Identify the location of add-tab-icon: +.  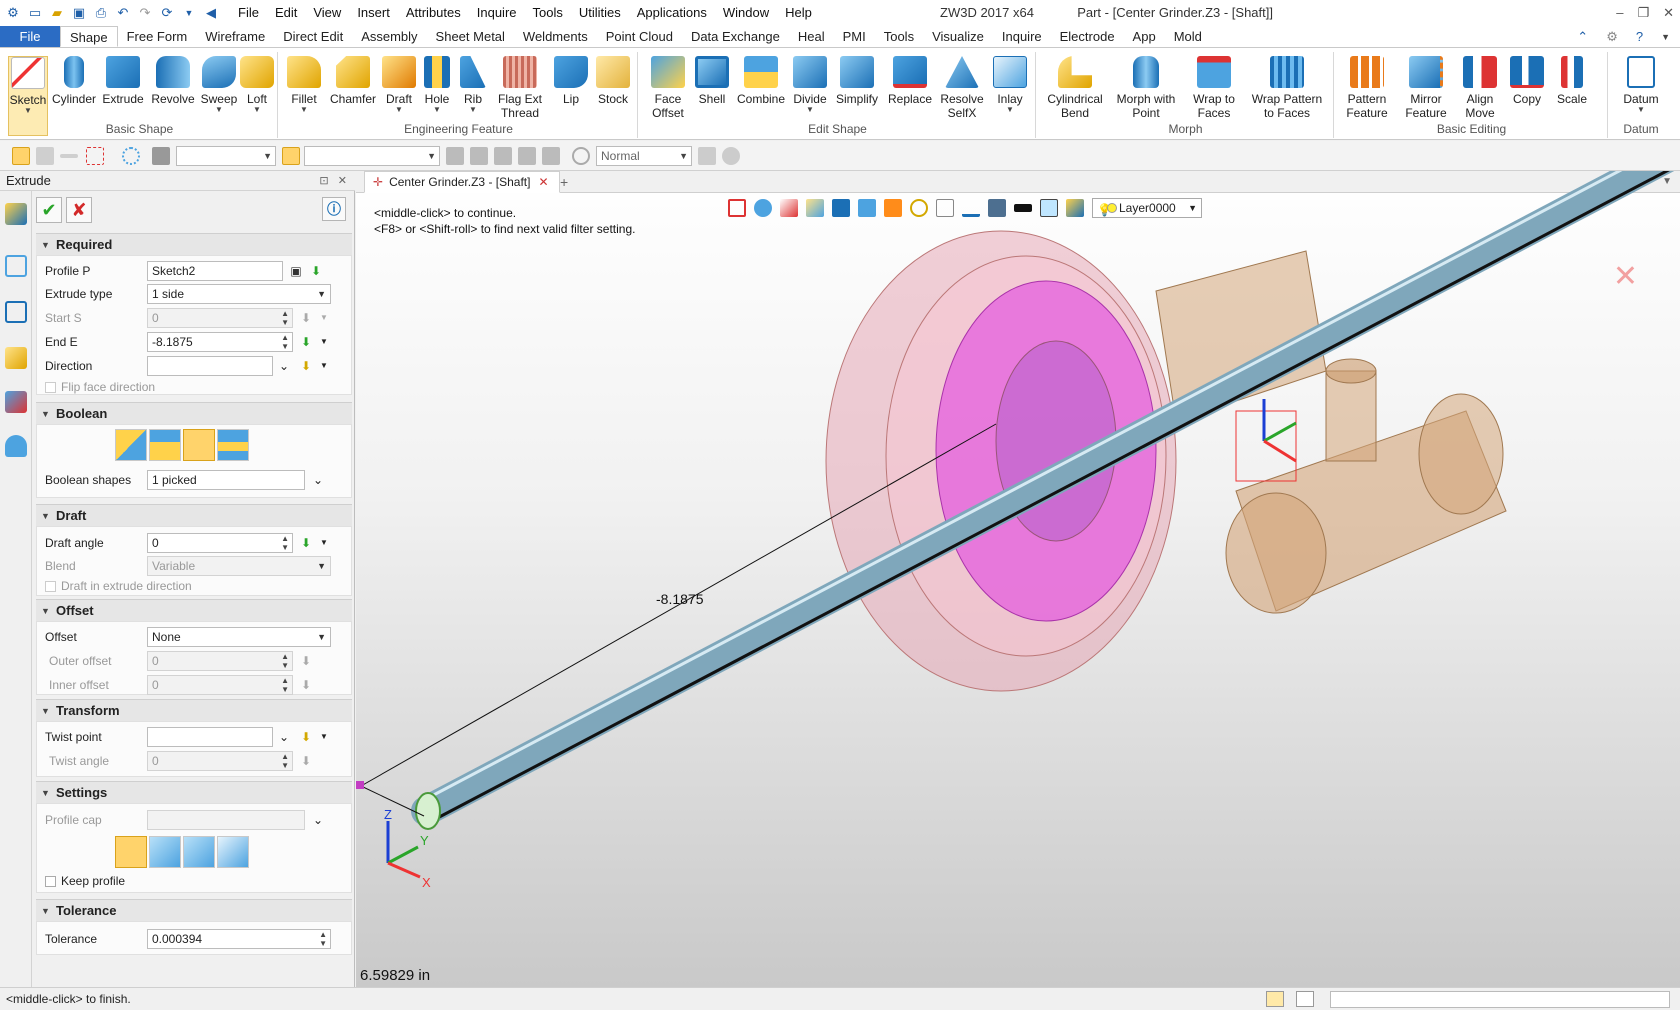
(564, 182).